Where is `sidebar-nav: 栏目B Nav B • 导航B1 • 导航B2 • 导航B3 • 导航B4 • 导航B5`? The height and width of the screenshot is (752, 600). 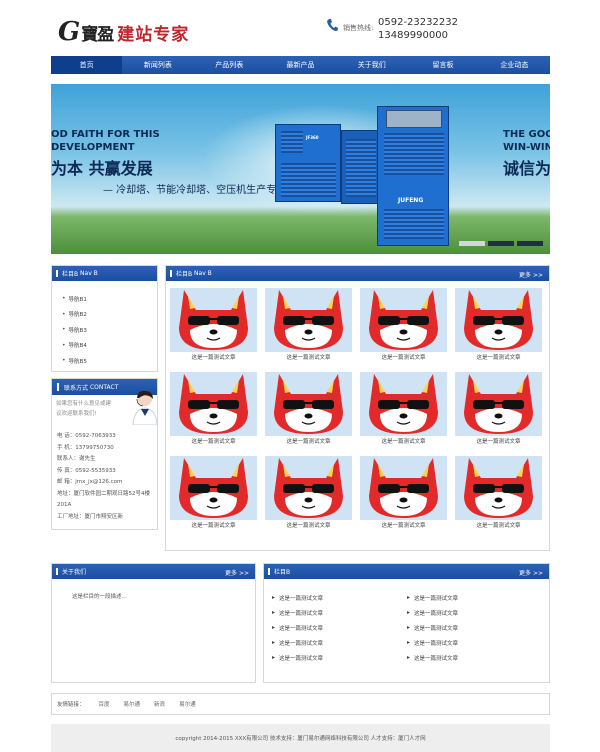
sidebar-nav: 栏目B Nav B • 导航B1 • 导航B2 • 导航B3 • 导航B4 • 导航B5 is located at coordinates (104, 318).